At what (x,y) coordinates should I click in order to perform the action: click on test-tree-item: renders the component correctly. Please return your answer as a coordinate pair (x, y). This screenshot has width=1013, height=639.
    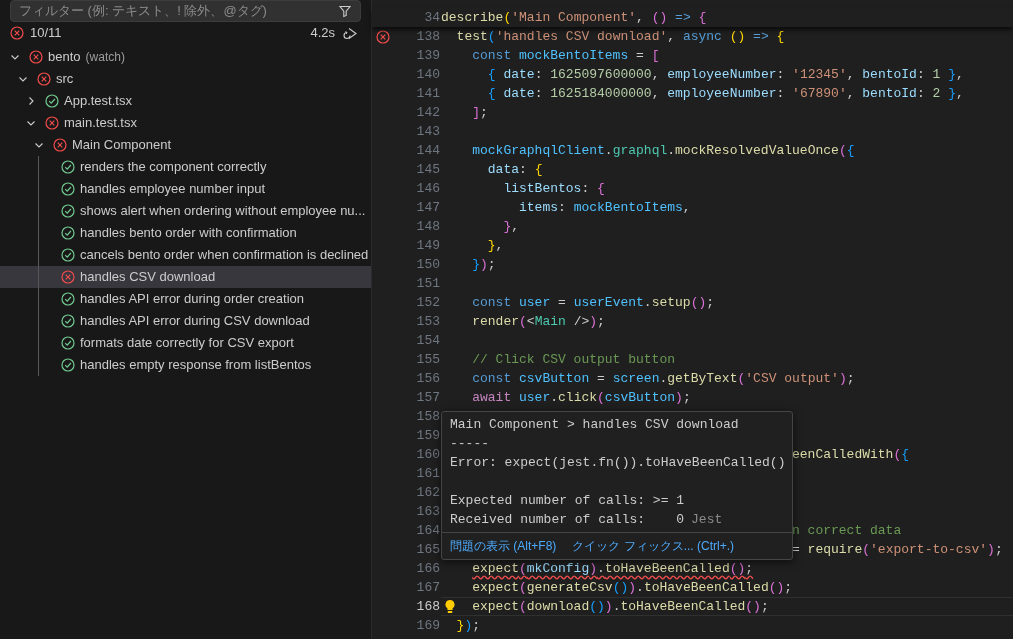
    Looking at the image, I should click on (185, 167).